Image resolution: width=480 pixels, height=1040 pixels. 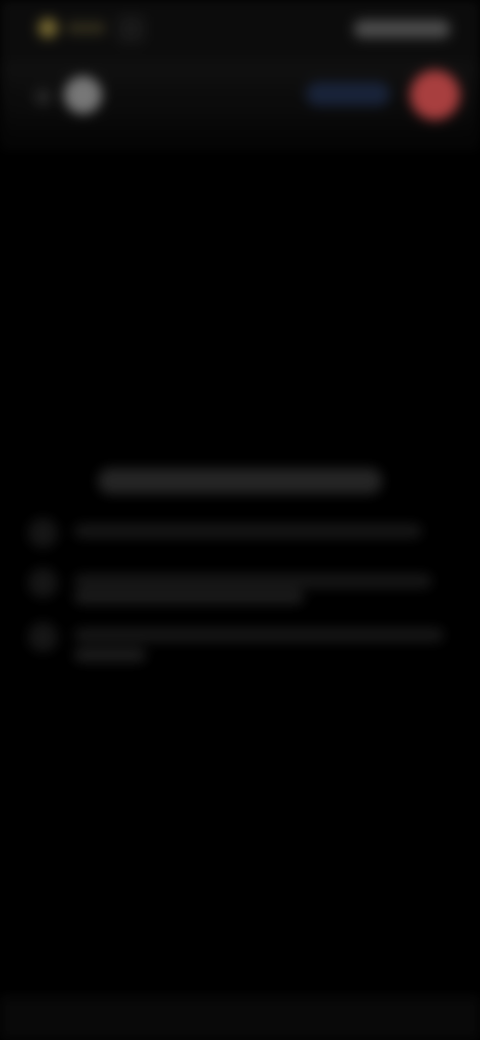 What do you see at coordinates (83, 95) in the screenshot?
I see `microphone-icon` at bounding box center [83, 95].